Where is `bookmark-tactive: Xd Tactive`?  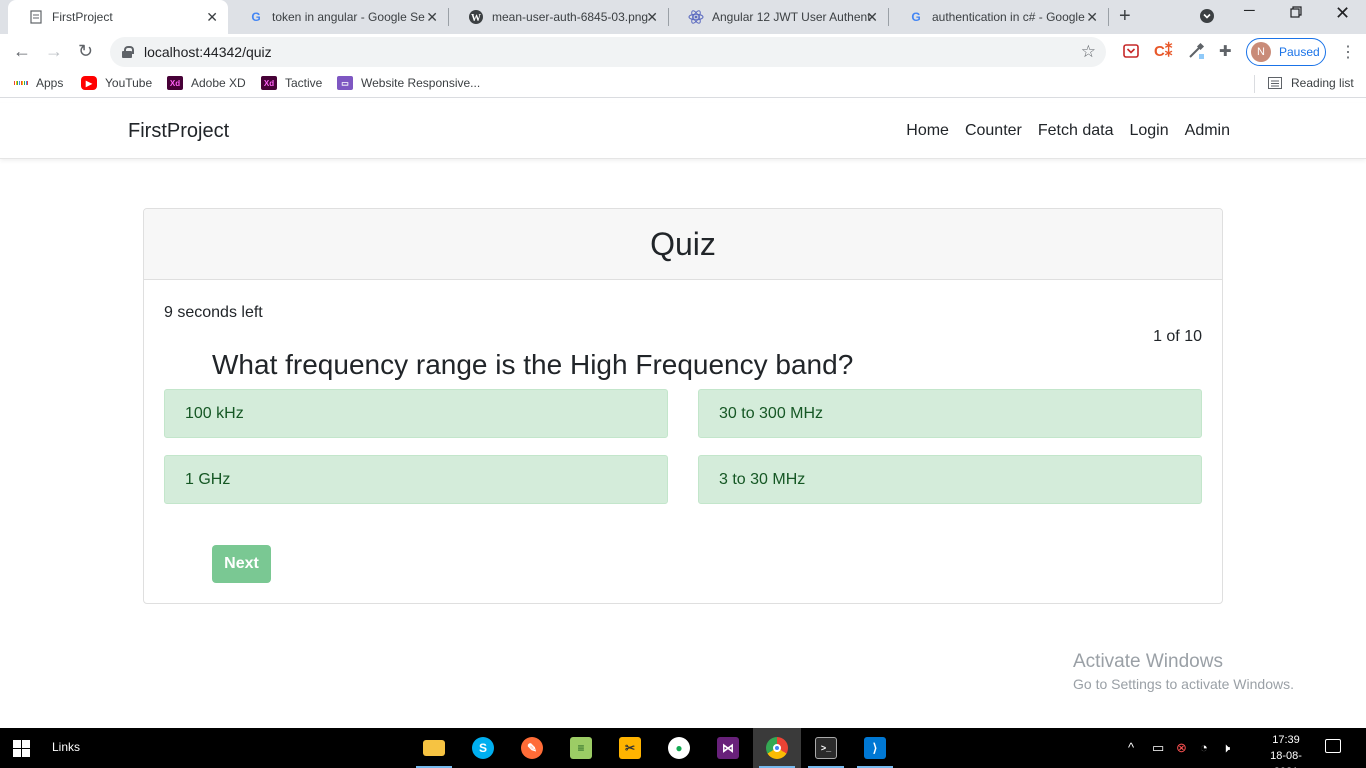
bookmark-tactive: Xd Tactive is located at coordinates (291, 83).